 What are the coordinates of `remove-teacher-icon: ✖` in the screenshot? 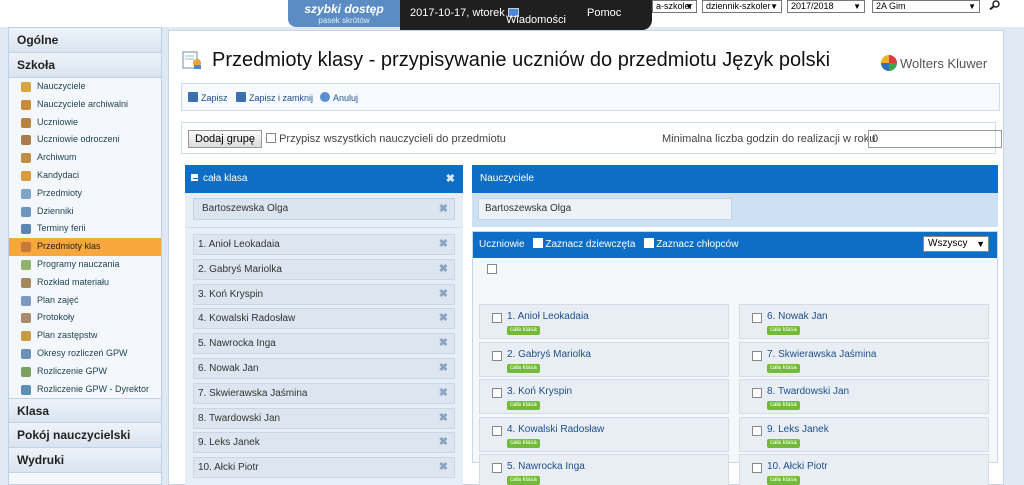 It's located at (443, 209).